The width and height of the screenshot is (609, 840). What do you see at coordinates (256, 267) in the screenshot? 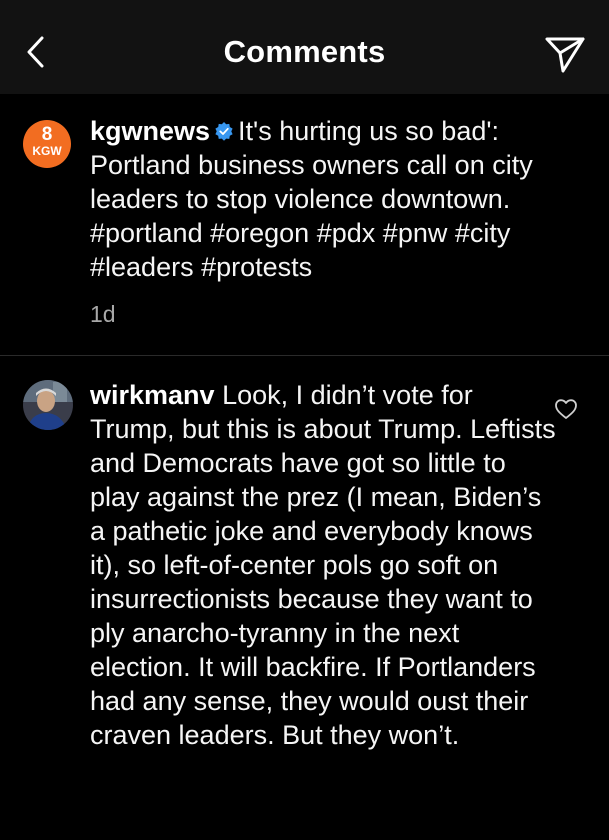
I see `hashtag-link: #protests` at bounding box center [256, 267].